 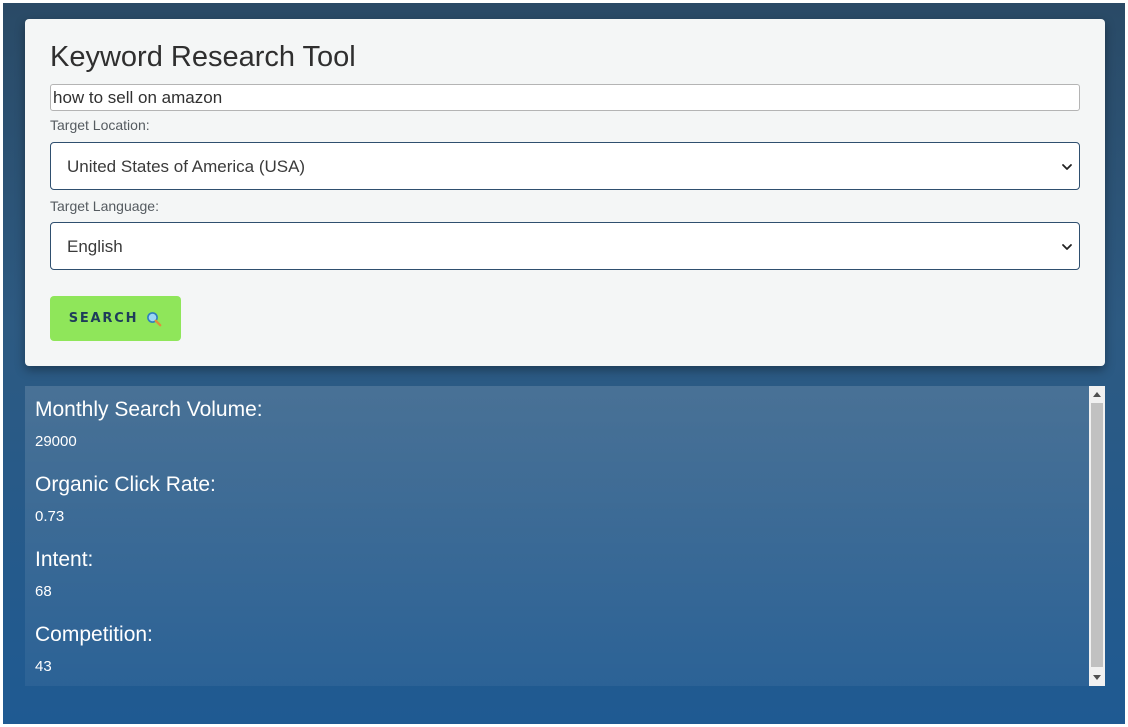 I want to click on monthly-search-volume-label: Monthly Search Volume:, so click(x=149, y=409).